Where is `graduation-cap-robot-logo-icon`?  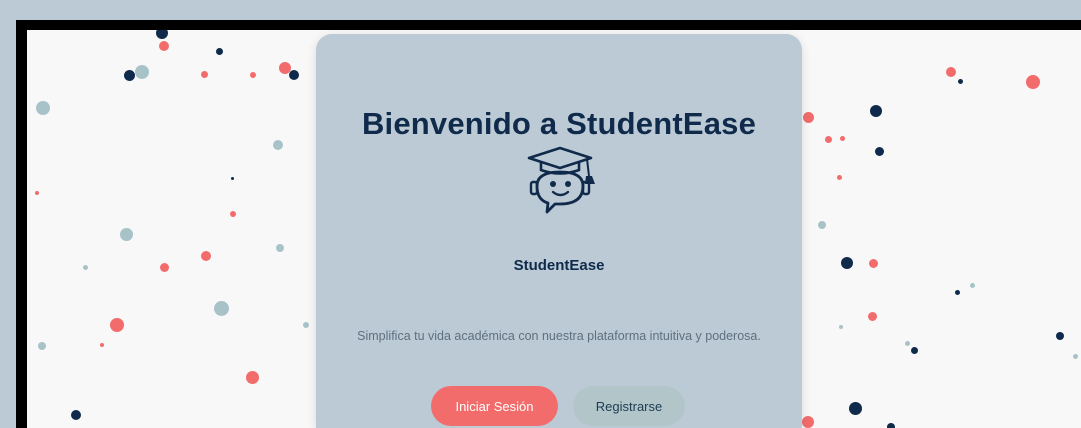 graduation-cap-robot-logo-icon is located at coordinates (561, 180).